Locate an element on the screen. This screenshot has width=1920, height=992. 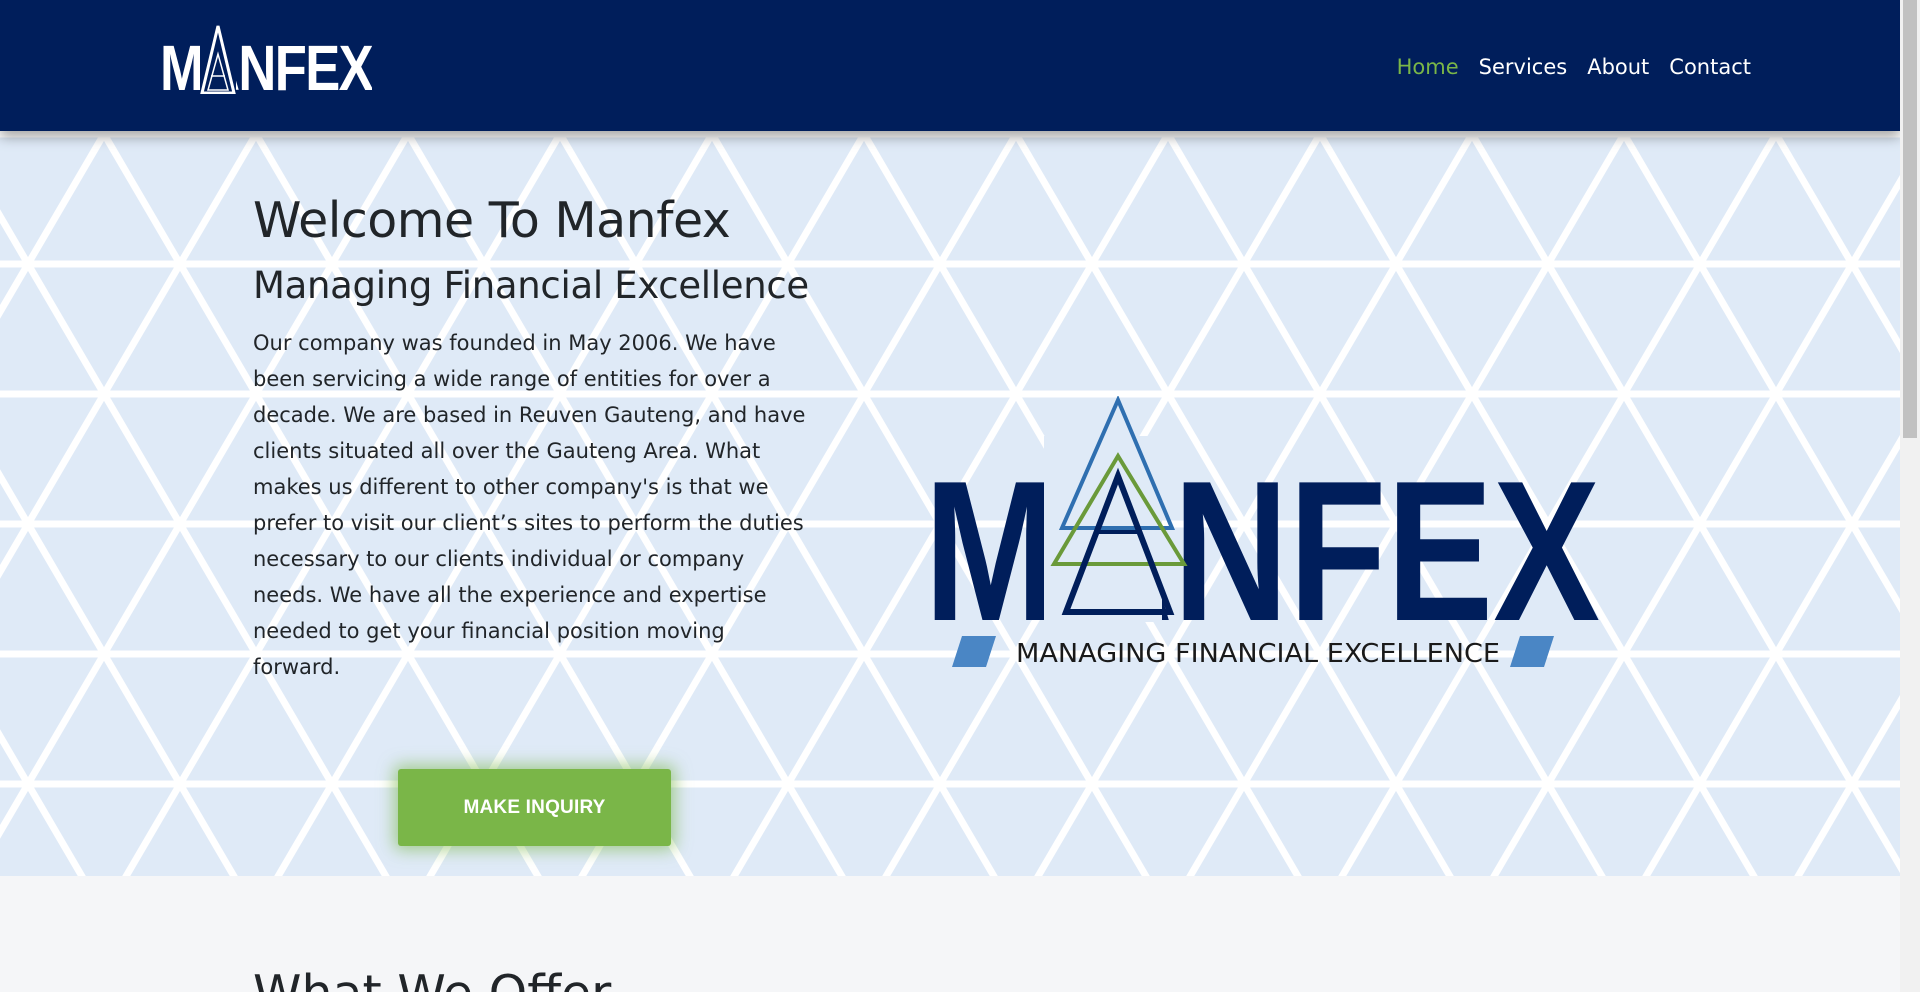
brand-logo: MANFEX is located at coordinates (266, 59).